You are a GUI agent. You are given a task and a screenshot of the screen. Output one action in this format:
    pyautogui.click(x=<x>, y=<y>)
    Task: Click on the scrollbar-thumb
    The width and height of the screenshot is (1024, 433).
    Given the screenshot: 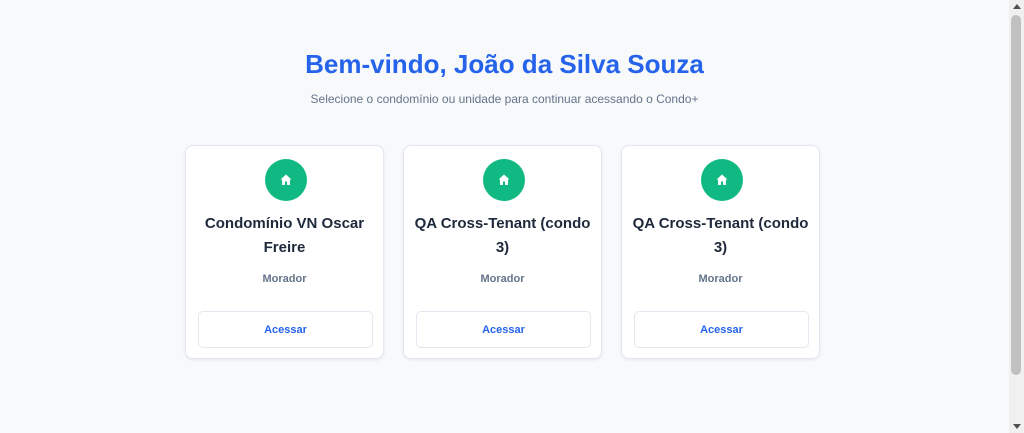 What is the action you would take?
    pyautogui.click(x=1016, y=195)
    